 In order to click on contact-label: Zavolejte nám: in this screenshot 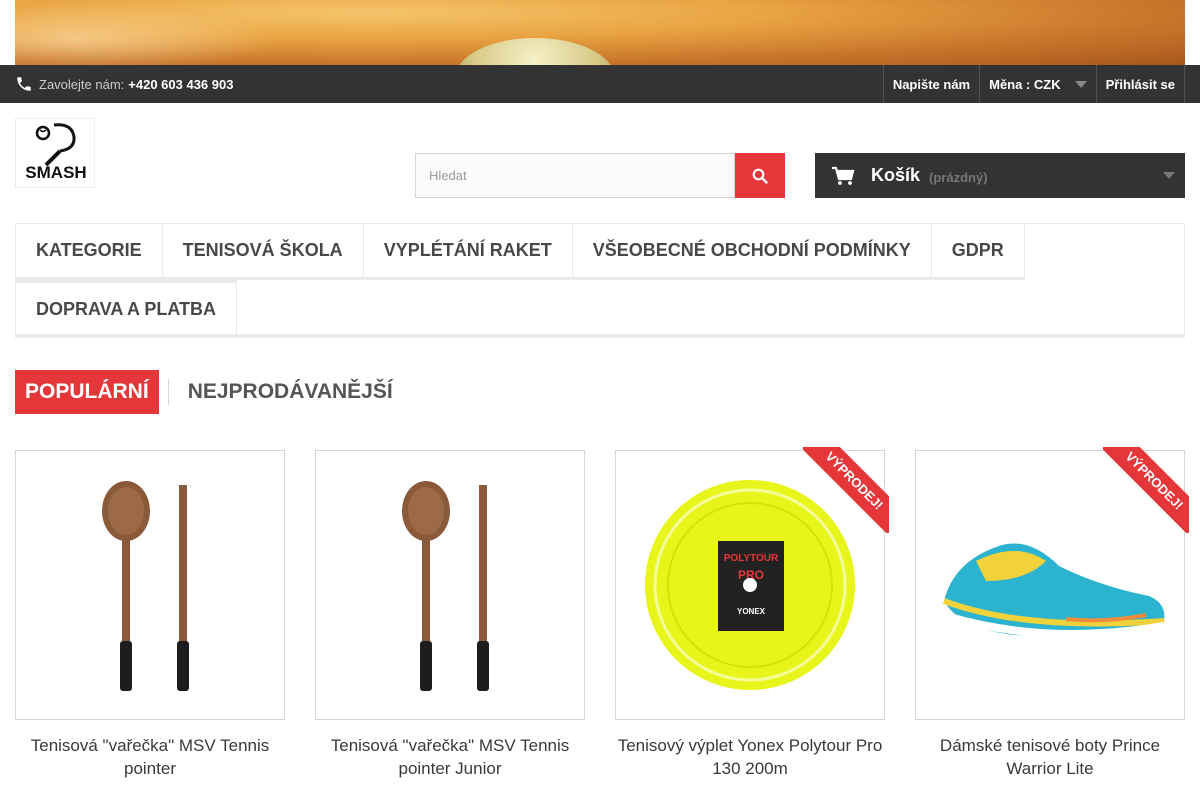, I will do `click(82, 84)`.